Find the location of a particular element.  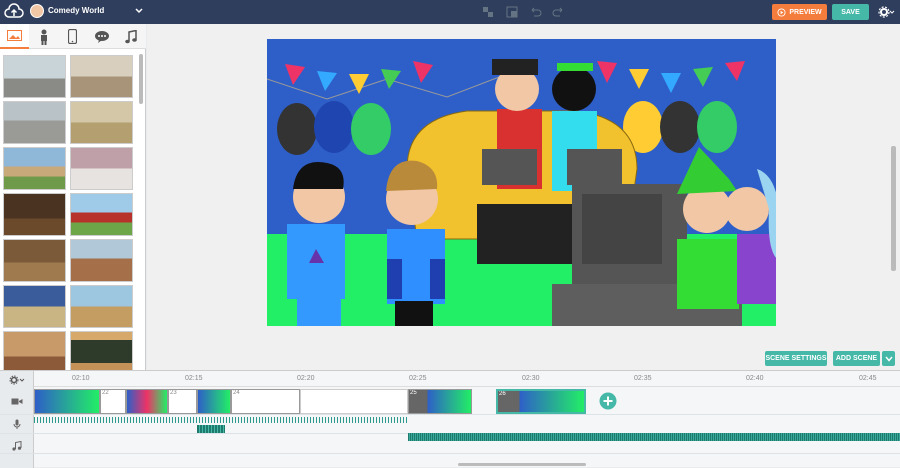

music-track-waveform is located at coordinates (654, 437).